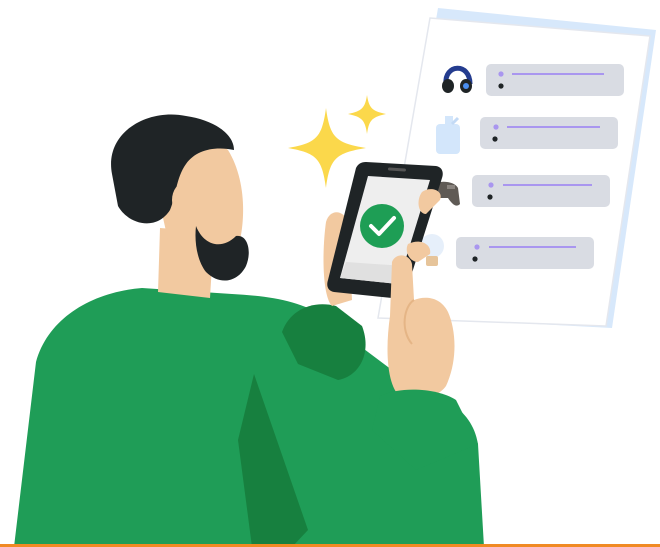  What do you see at coordinates (382, 226) in the screenshot?
I see `checkmark-icon` at bounding box center [382, 226].